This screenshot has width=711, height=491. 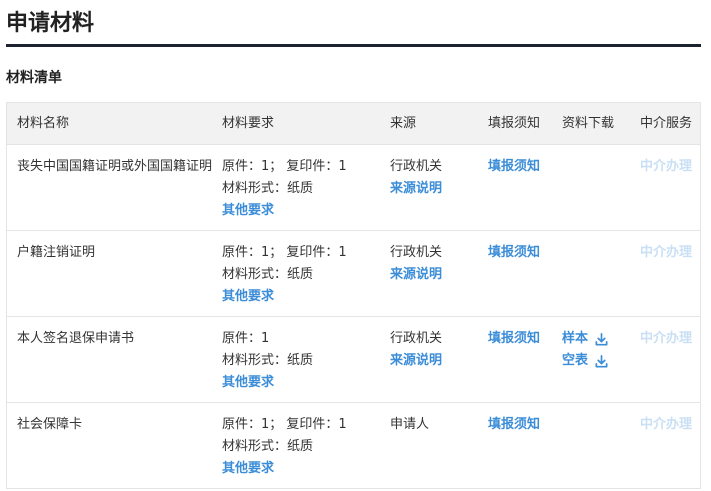 I want to click on material-name: 社会保障卡, so click(x=50, y=424).